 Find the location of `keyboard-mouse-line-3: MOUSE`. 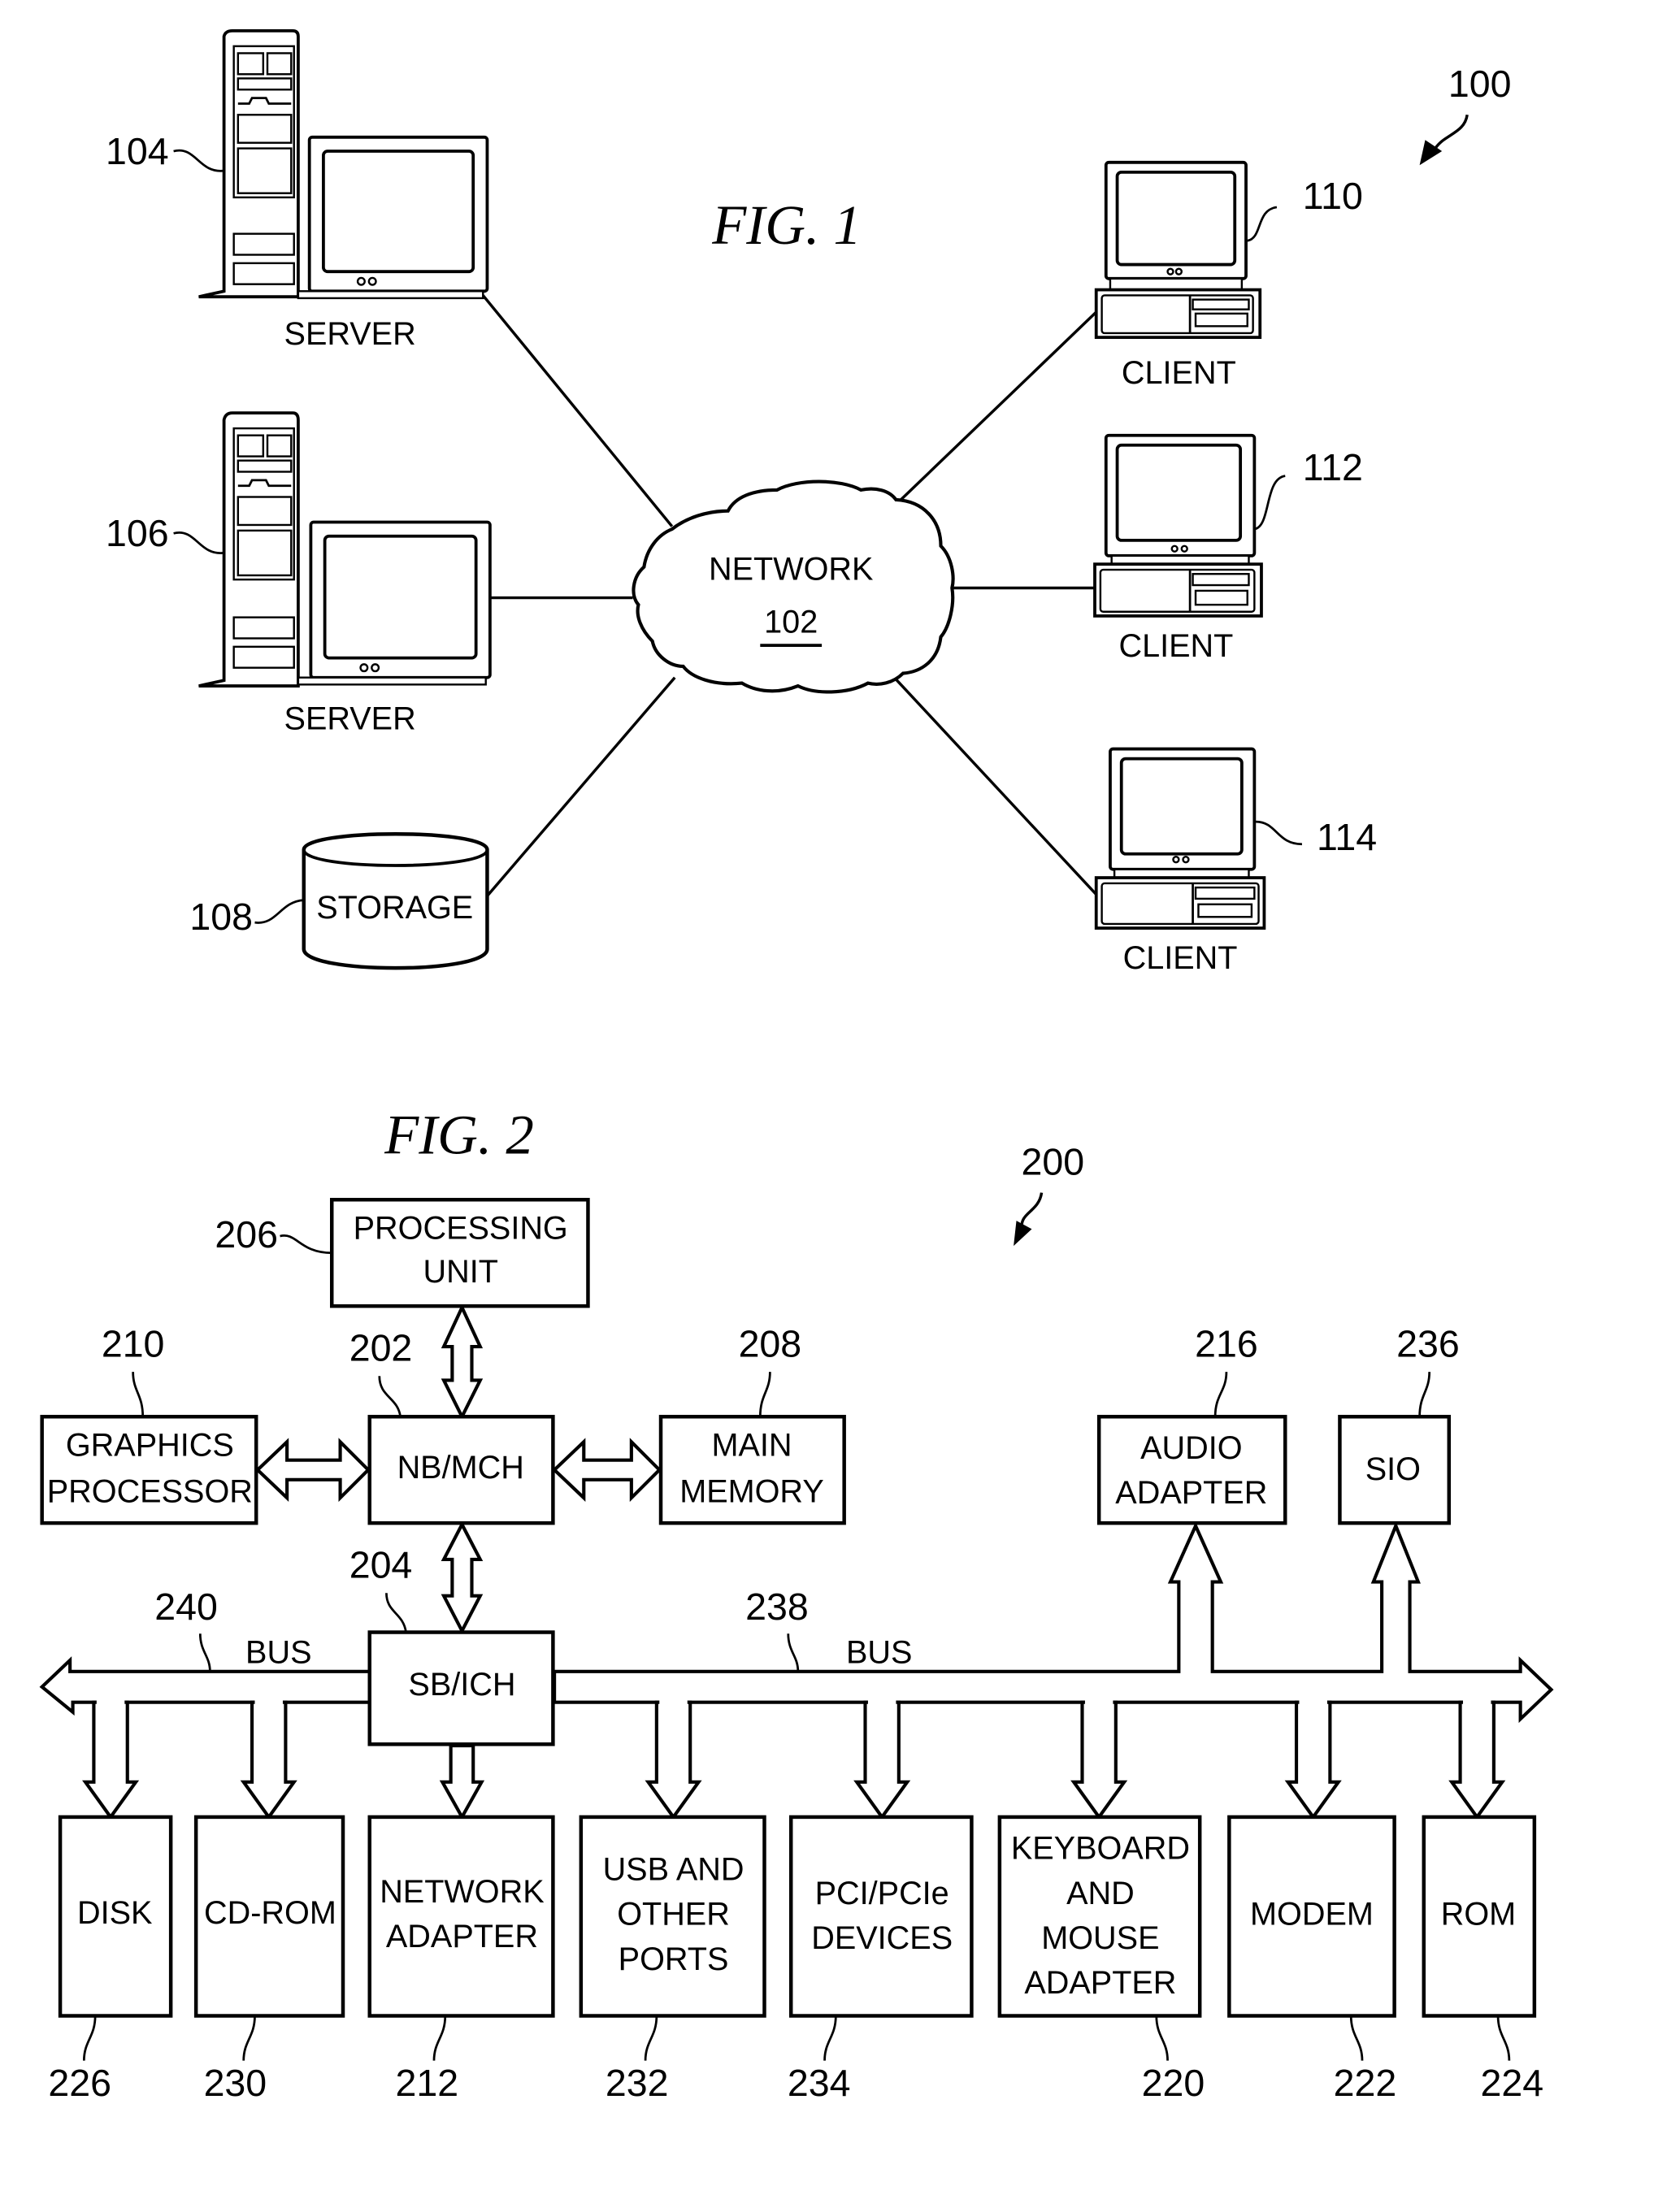

keyboard-mouse-line-3: MOUSE is located at coordinates (1100, 1938).